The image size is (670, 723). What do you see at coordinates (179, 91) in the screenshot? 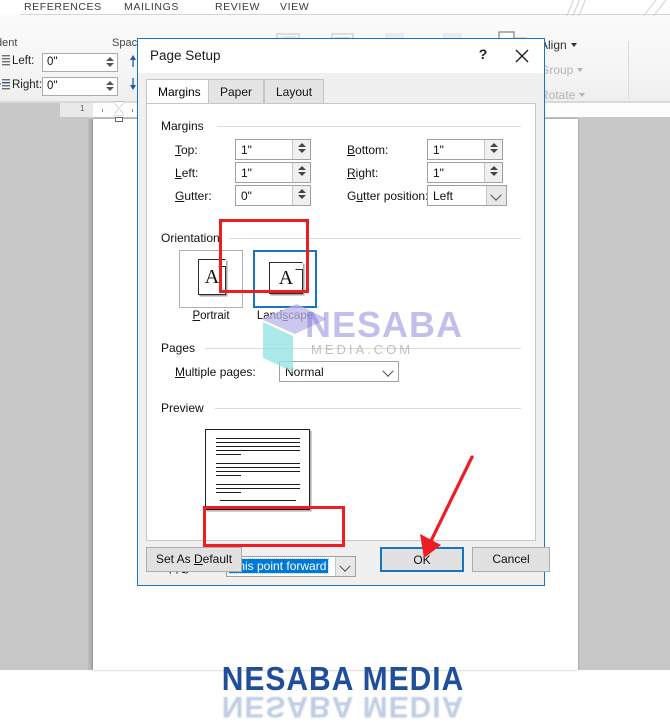
I see `tab-margins: Margins` at bounding box center [179, 91].